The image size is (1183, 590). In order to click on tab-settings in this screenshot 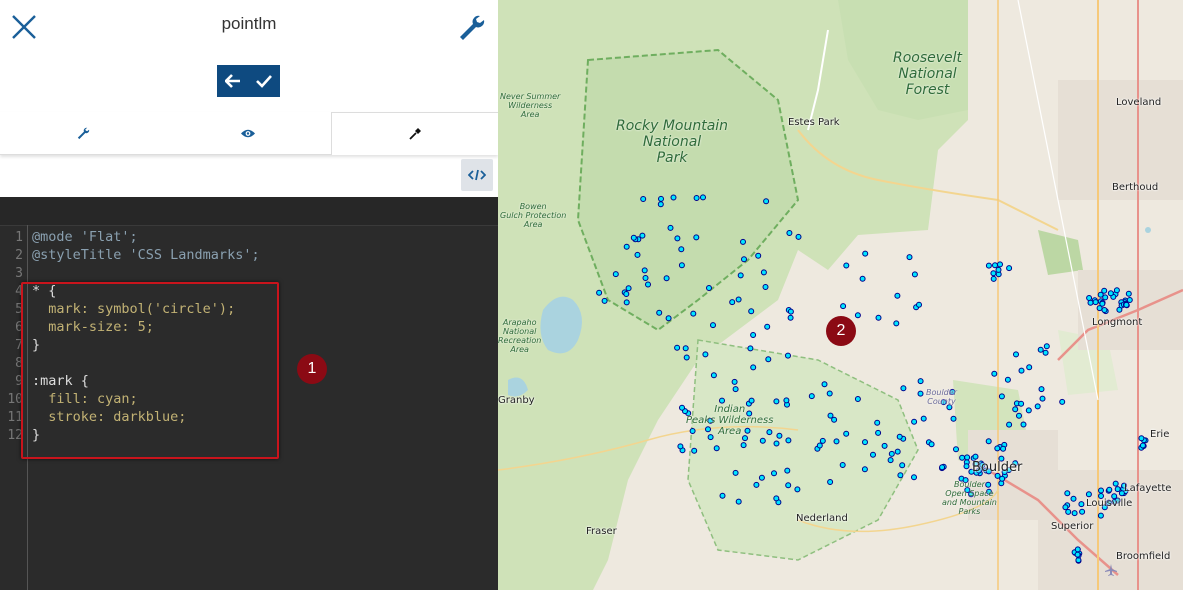, I will do `click(82, 133)`.